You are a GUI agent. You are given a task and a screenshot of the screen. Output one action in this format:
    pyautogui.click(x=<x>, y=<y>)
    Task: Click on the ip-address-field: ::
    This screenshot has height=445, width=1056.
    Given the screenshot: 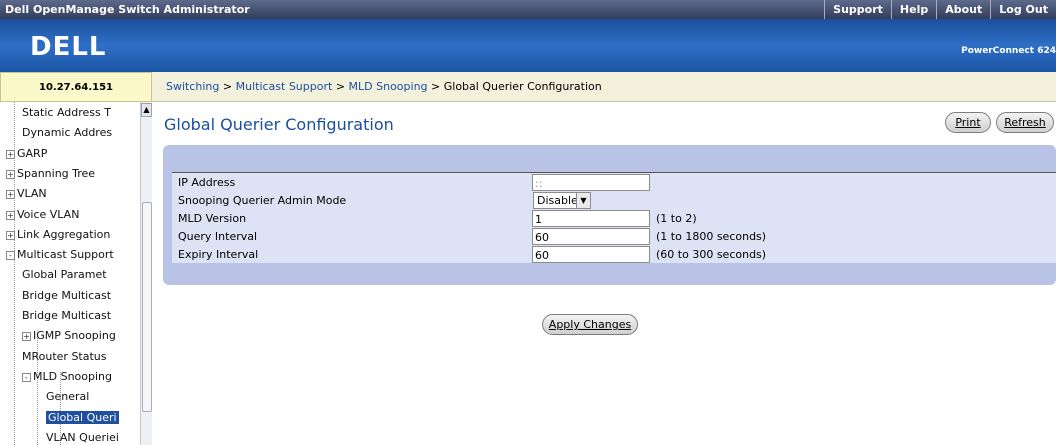 What is the action you would take?
    pyautogui.click(x=591, y=182)
    